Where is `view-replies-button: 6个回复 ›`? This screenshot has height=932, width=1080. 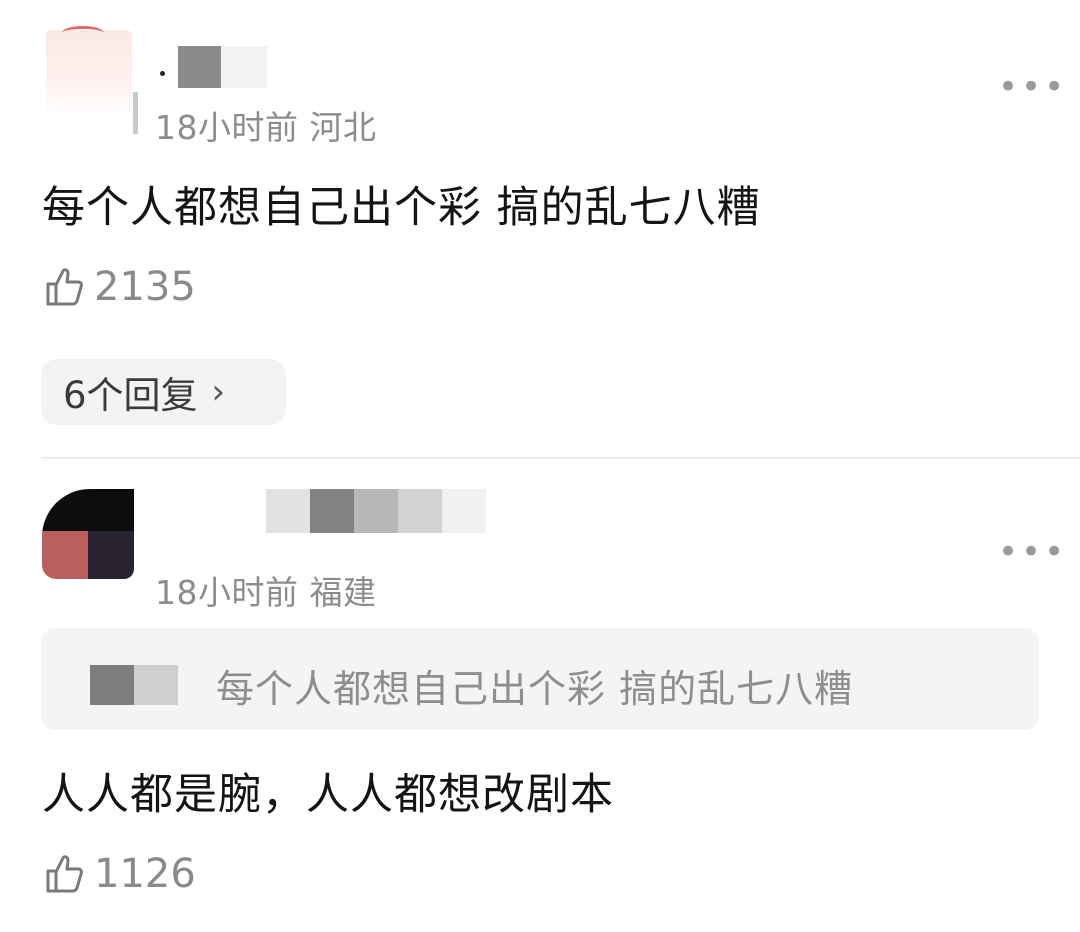 view-replies-button: 6个回复 › is located at coordinates (163, 392).